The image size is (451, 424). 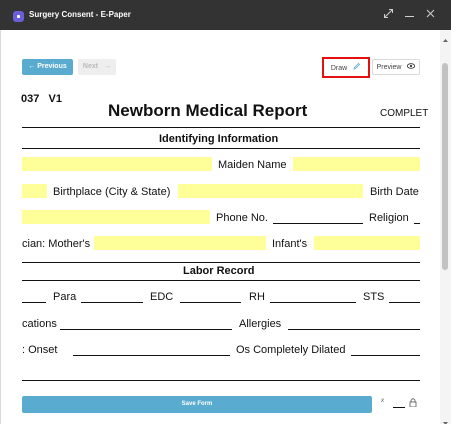 I want to click on edc-label: EDC, so click(x=162, y=297).